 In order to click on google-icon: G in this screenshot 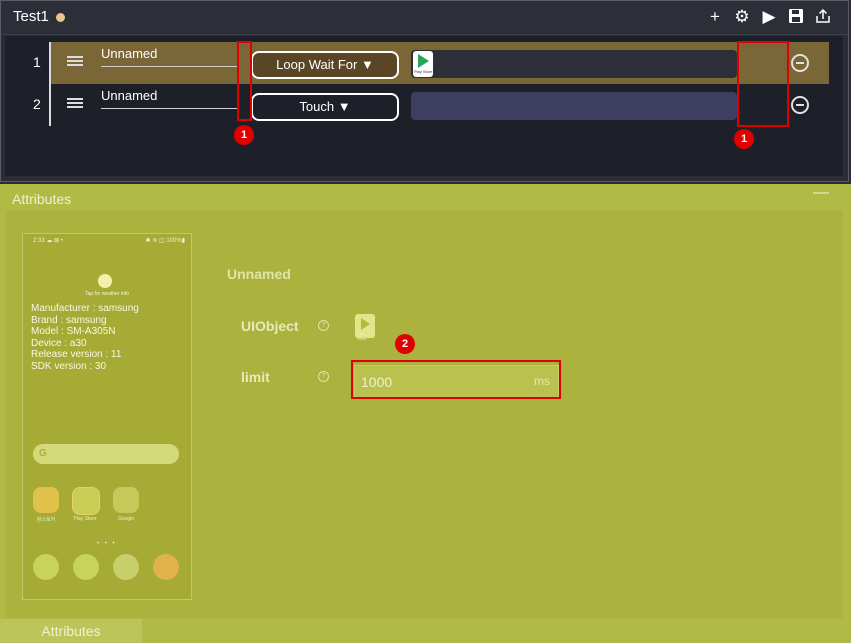, I will do `click(43, 453)`.